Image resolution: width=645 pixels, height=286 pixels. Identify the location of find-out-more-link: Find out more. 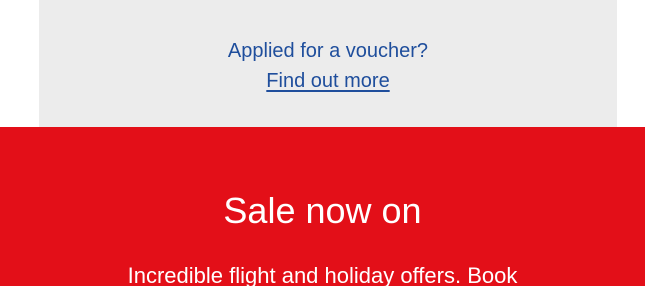
(327, 81).